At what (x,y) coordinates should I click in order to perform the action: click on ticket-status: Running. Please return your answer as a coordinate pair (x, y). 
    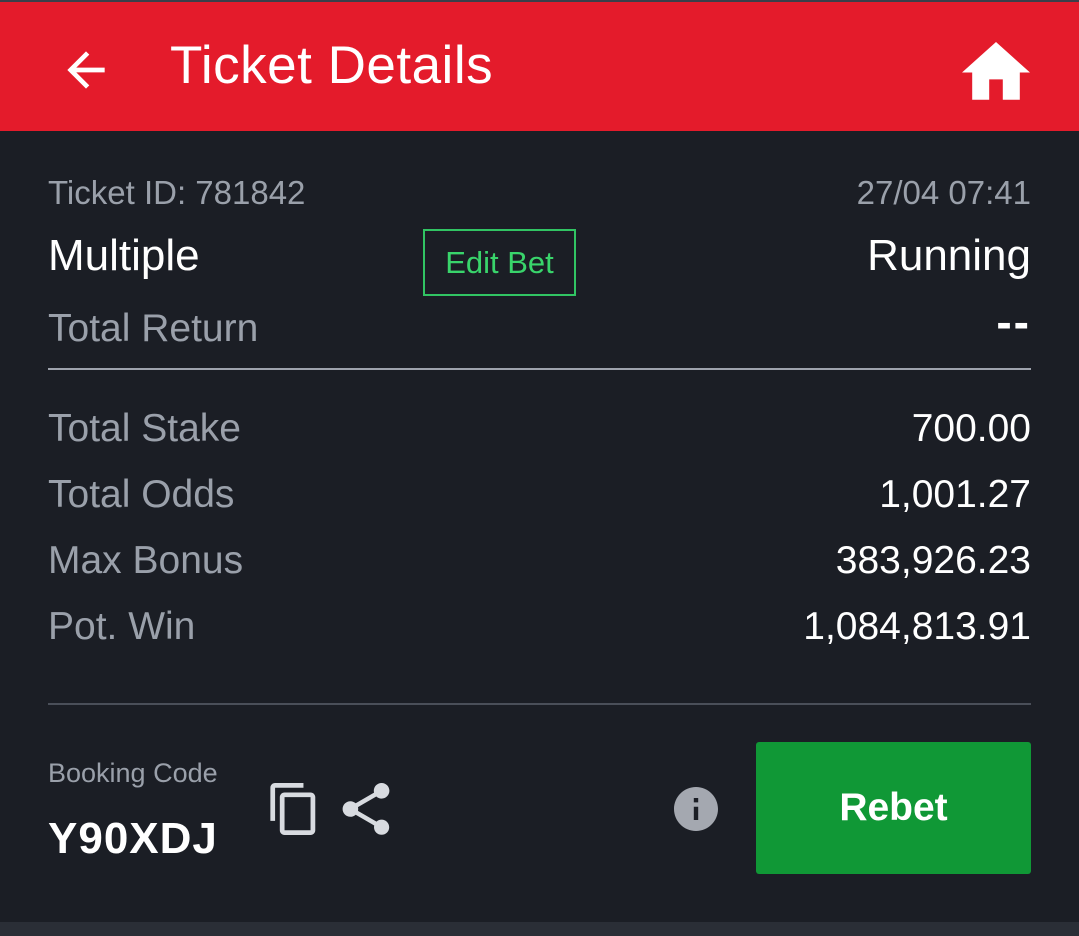
    Looking at the image, I should click on (949, 255).